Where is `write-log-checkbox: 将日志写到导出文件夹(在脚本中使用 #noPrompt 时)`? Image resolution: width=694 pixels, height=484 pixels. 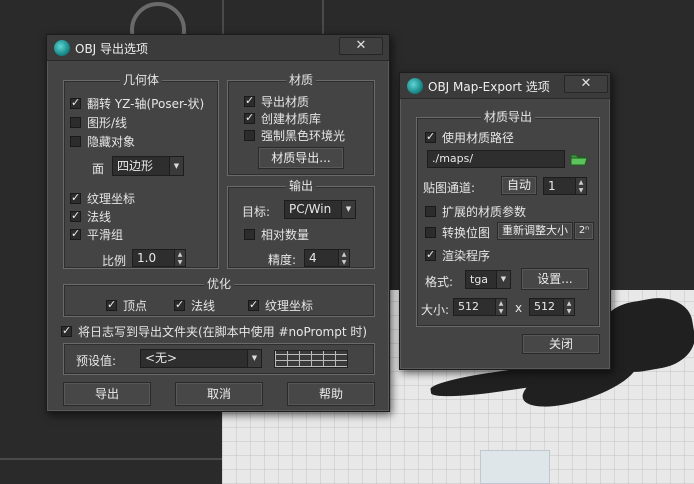
write-log-checkbox: 将日志写到导出文件夹(在脚本中使用 #noPrompt 时) is located at coordinates (214, 331).